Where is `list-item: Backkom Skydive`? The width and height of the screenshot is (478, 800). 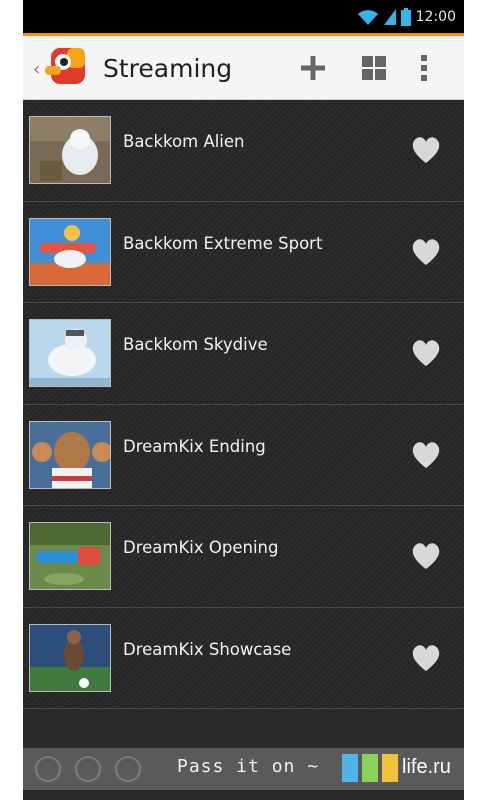
list-item: Backkom Skydive is located at coordinates (243, 354).